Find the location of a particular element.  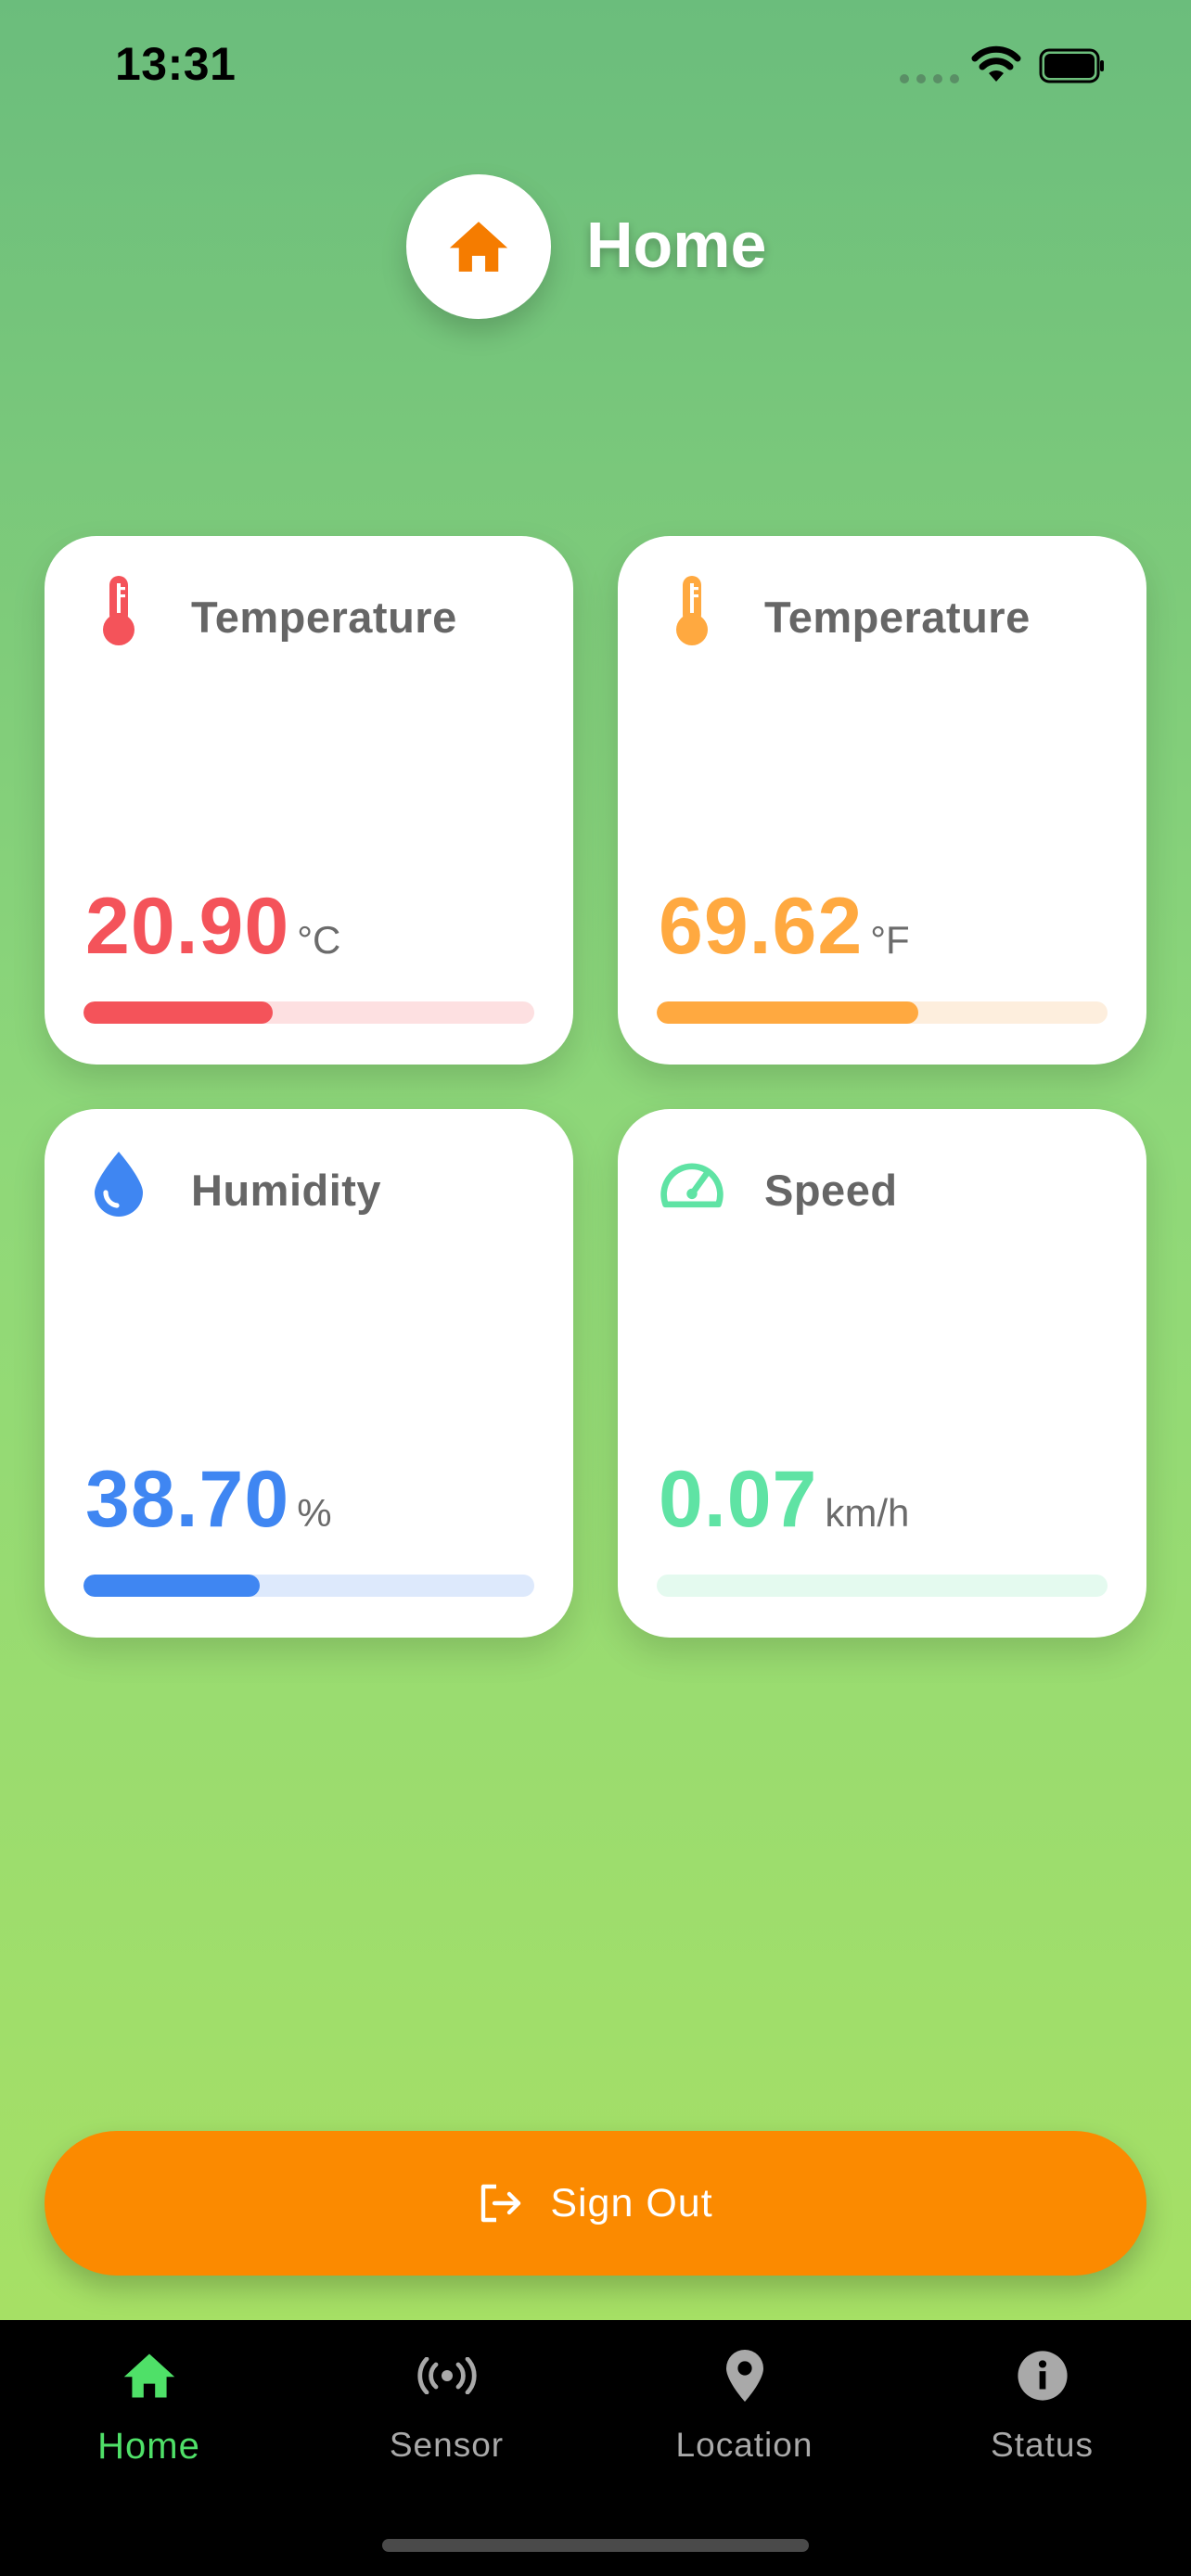

reading: 38.70 % is located at coordinates (209, 1500).